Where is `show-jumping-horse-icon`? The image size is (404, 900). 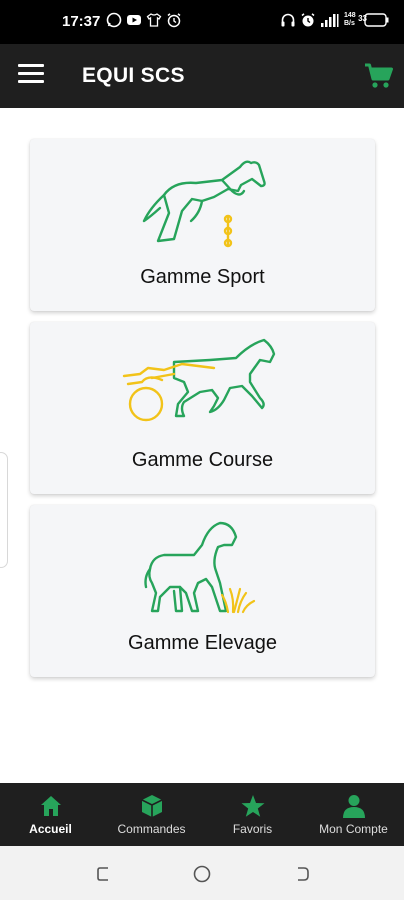
show-jumping-horse-icon is located at coordinates (204, 204).